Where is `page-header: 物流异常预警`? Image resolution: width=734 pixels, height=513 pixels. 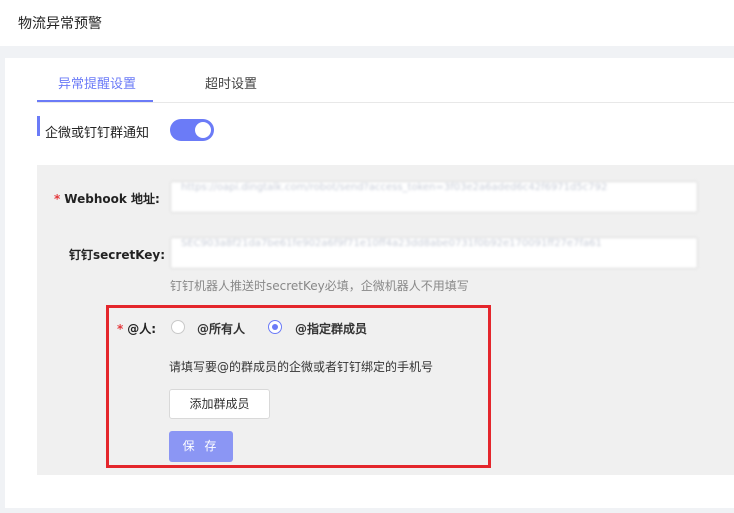 page-header: 物流异常预警 is located at coordinates (367, 23).